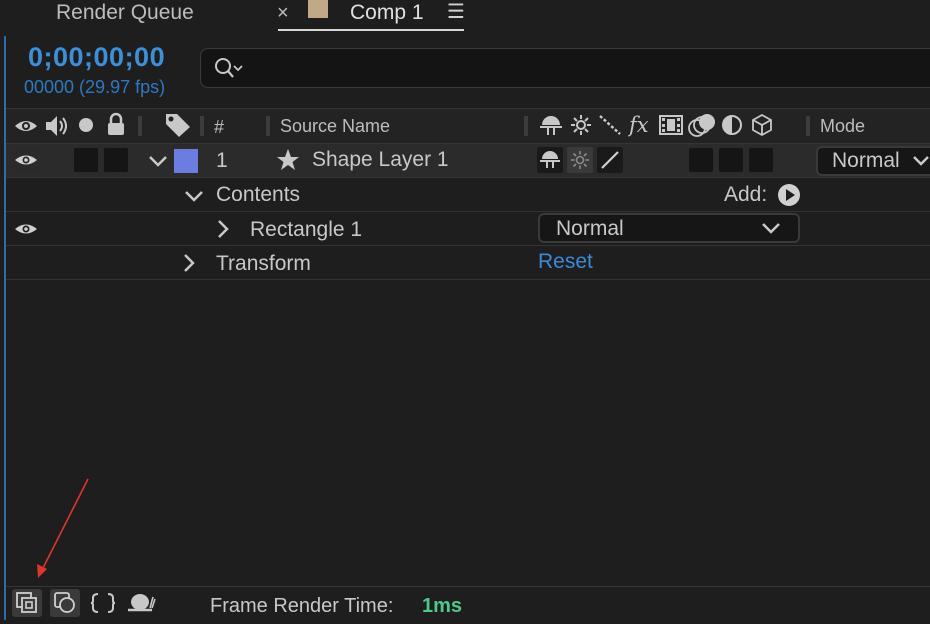  Describe the element at coordinates (610, 160) in the screenshot. I see `quality-slash-icon` at that location.